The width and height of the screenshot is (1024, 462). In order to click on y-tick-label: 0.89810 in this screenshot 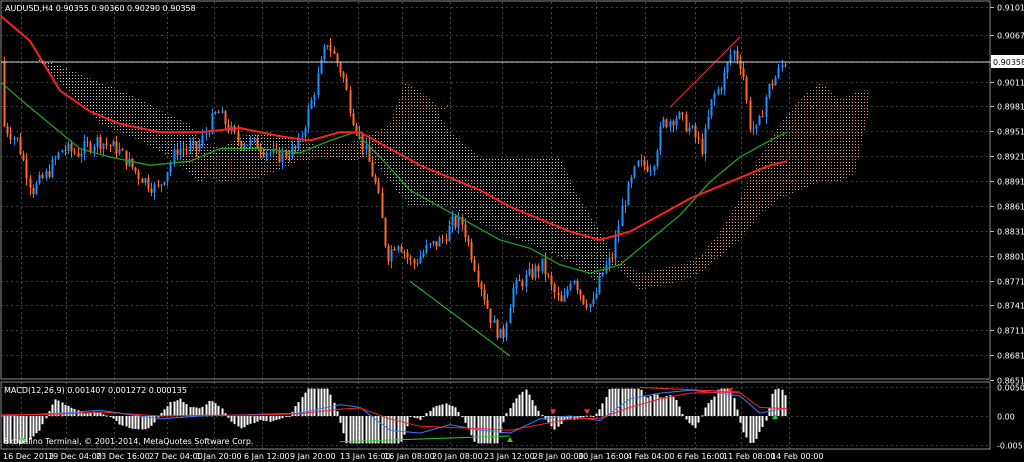, I will do `click(1010, 107)`.